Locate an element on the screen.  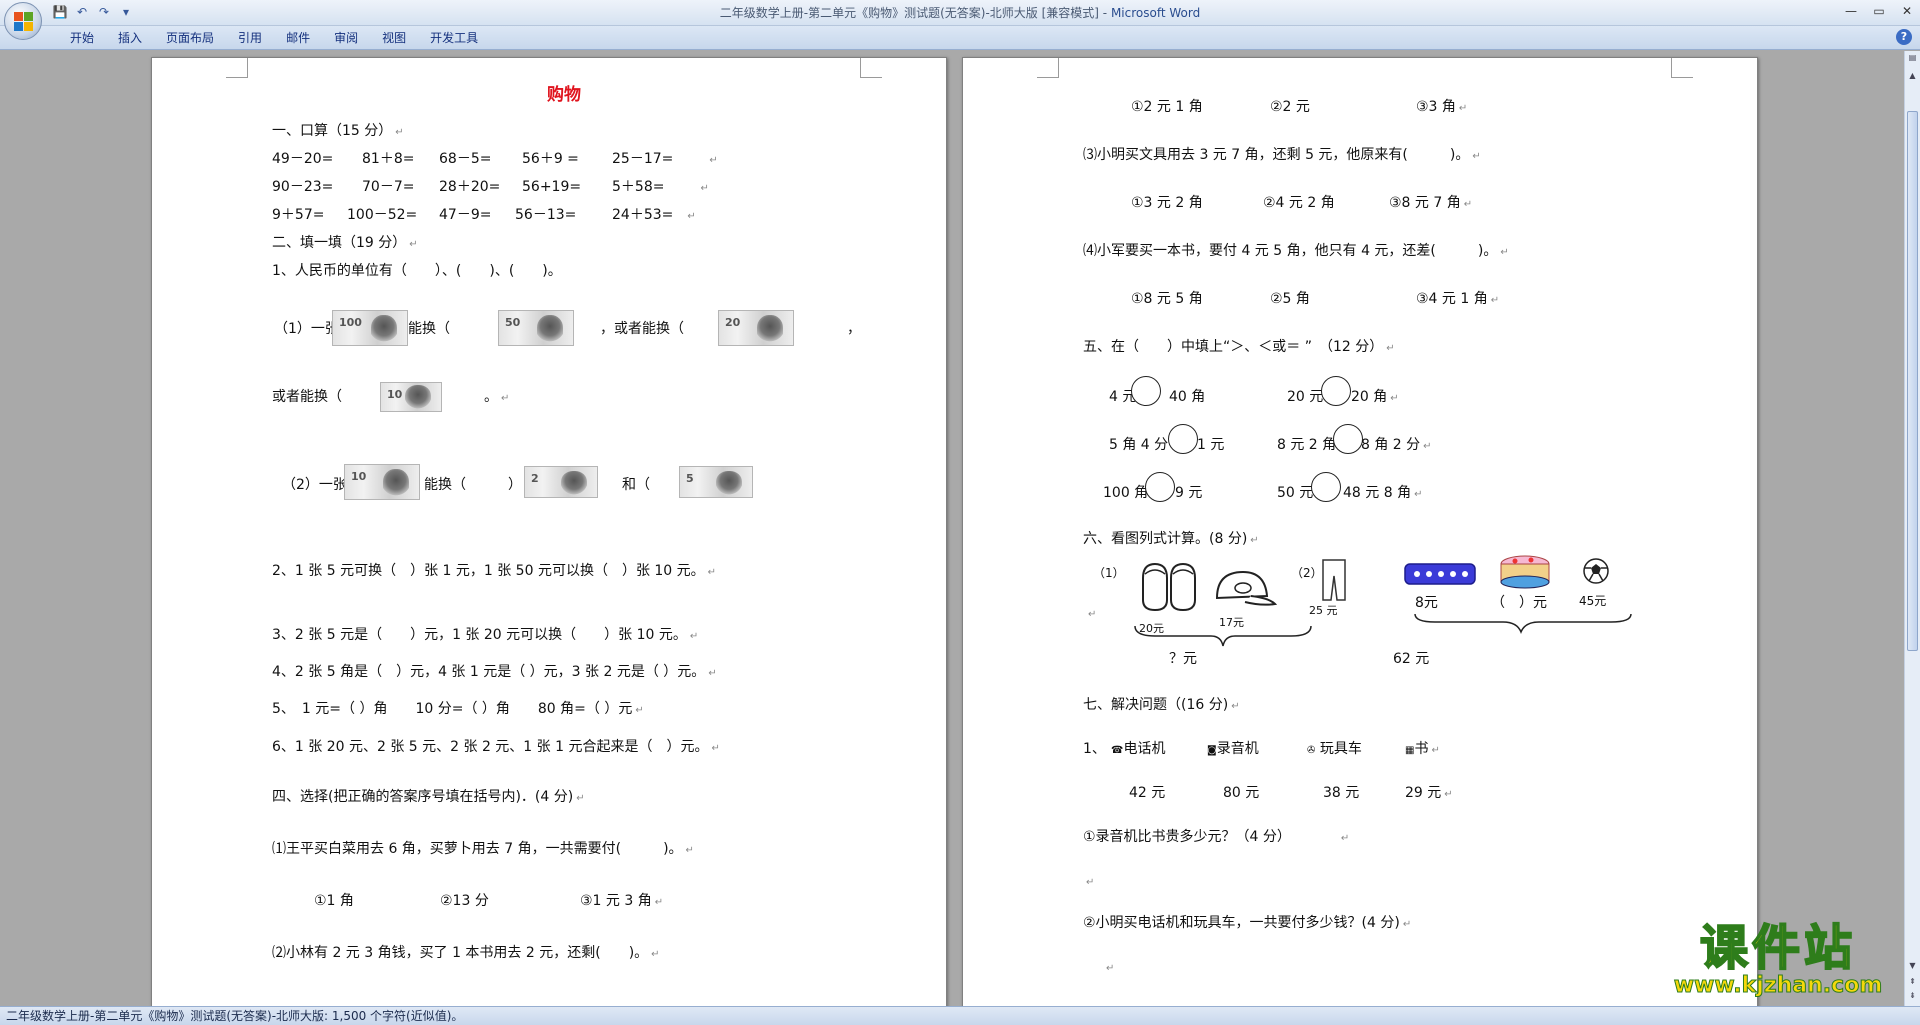
choice-option: ①8 元 5 角 is located at coordinates (1167, 299).